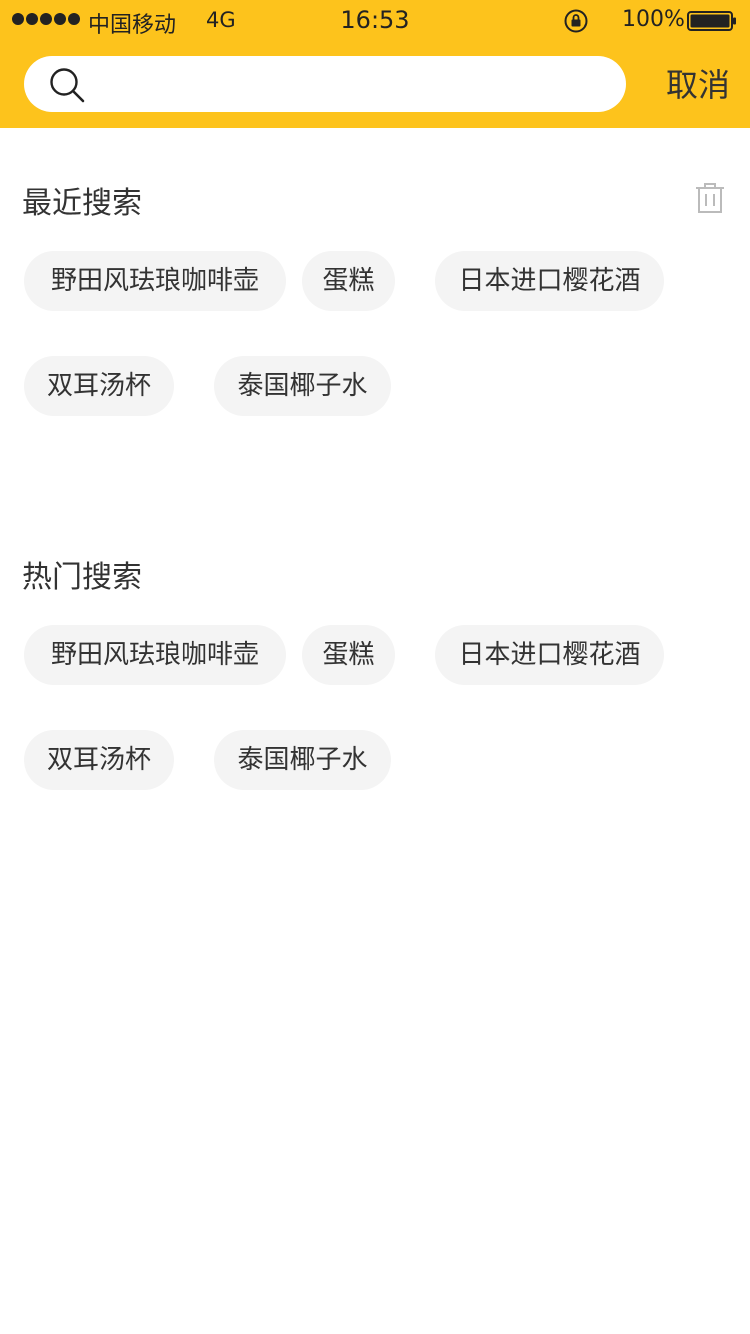  Describe the element at coordinates (549, 281) in the screenshot. I see `recent-tag: 日本进口樱花酒` at that location.